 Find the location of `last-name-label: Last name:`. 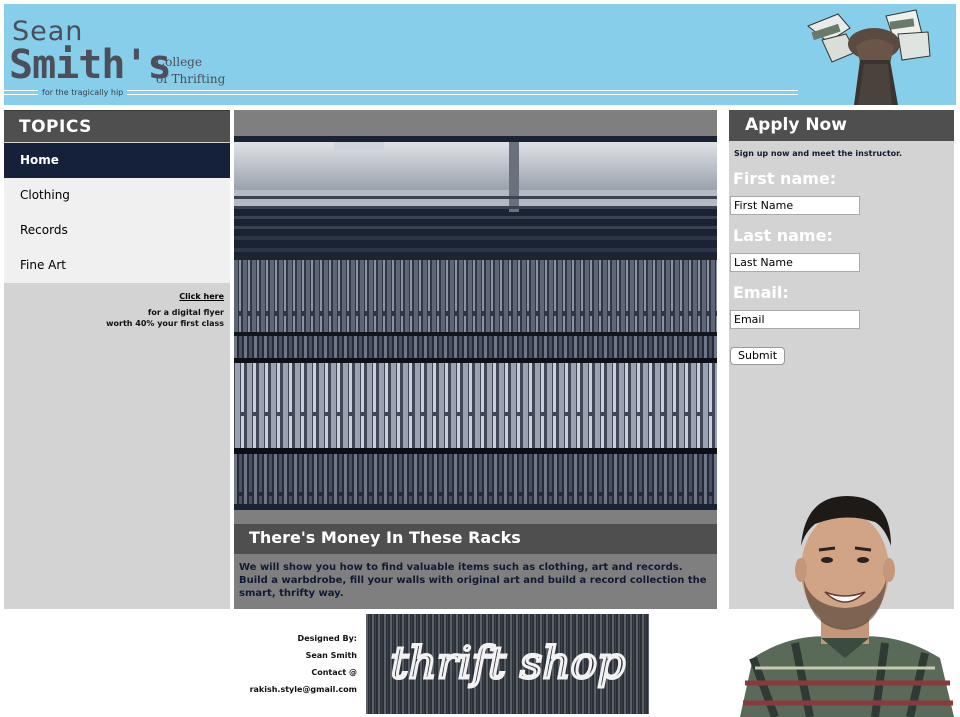

last-name-label: Last name: is located at coordinates (783, 235).